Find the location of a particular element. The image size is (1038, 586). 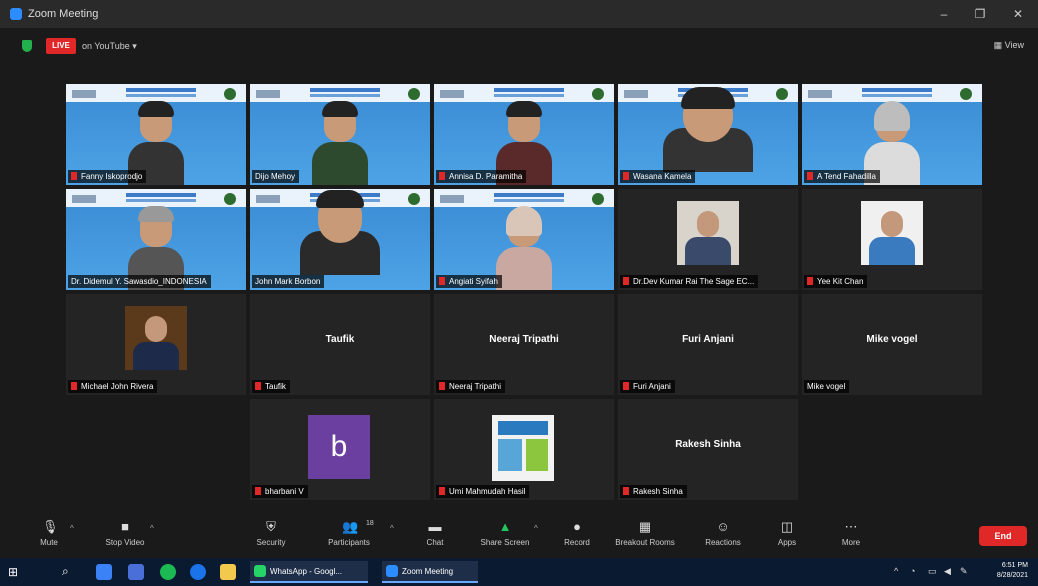

participant-tile: Neeraj Tripathi Neeraj Tripathi is located at coordinates (524, 344).